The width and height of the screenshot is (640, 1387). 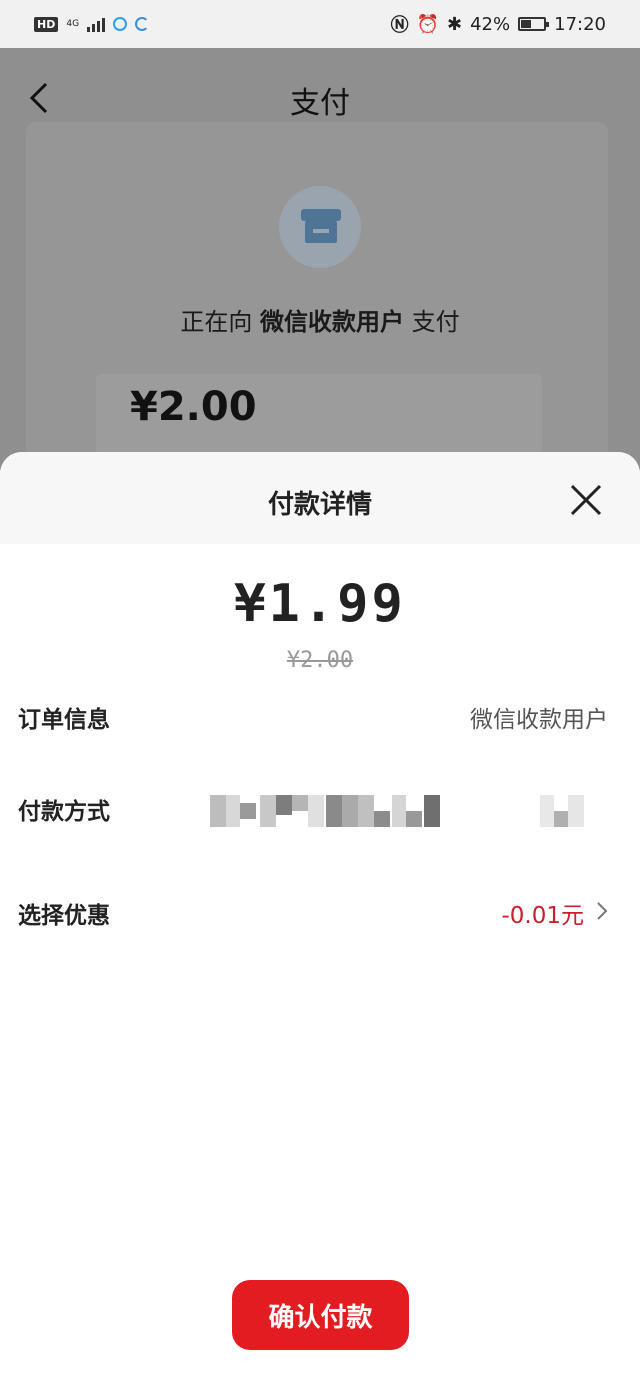 I want to click on hd-icon: HD, so click(x=46, y=24).